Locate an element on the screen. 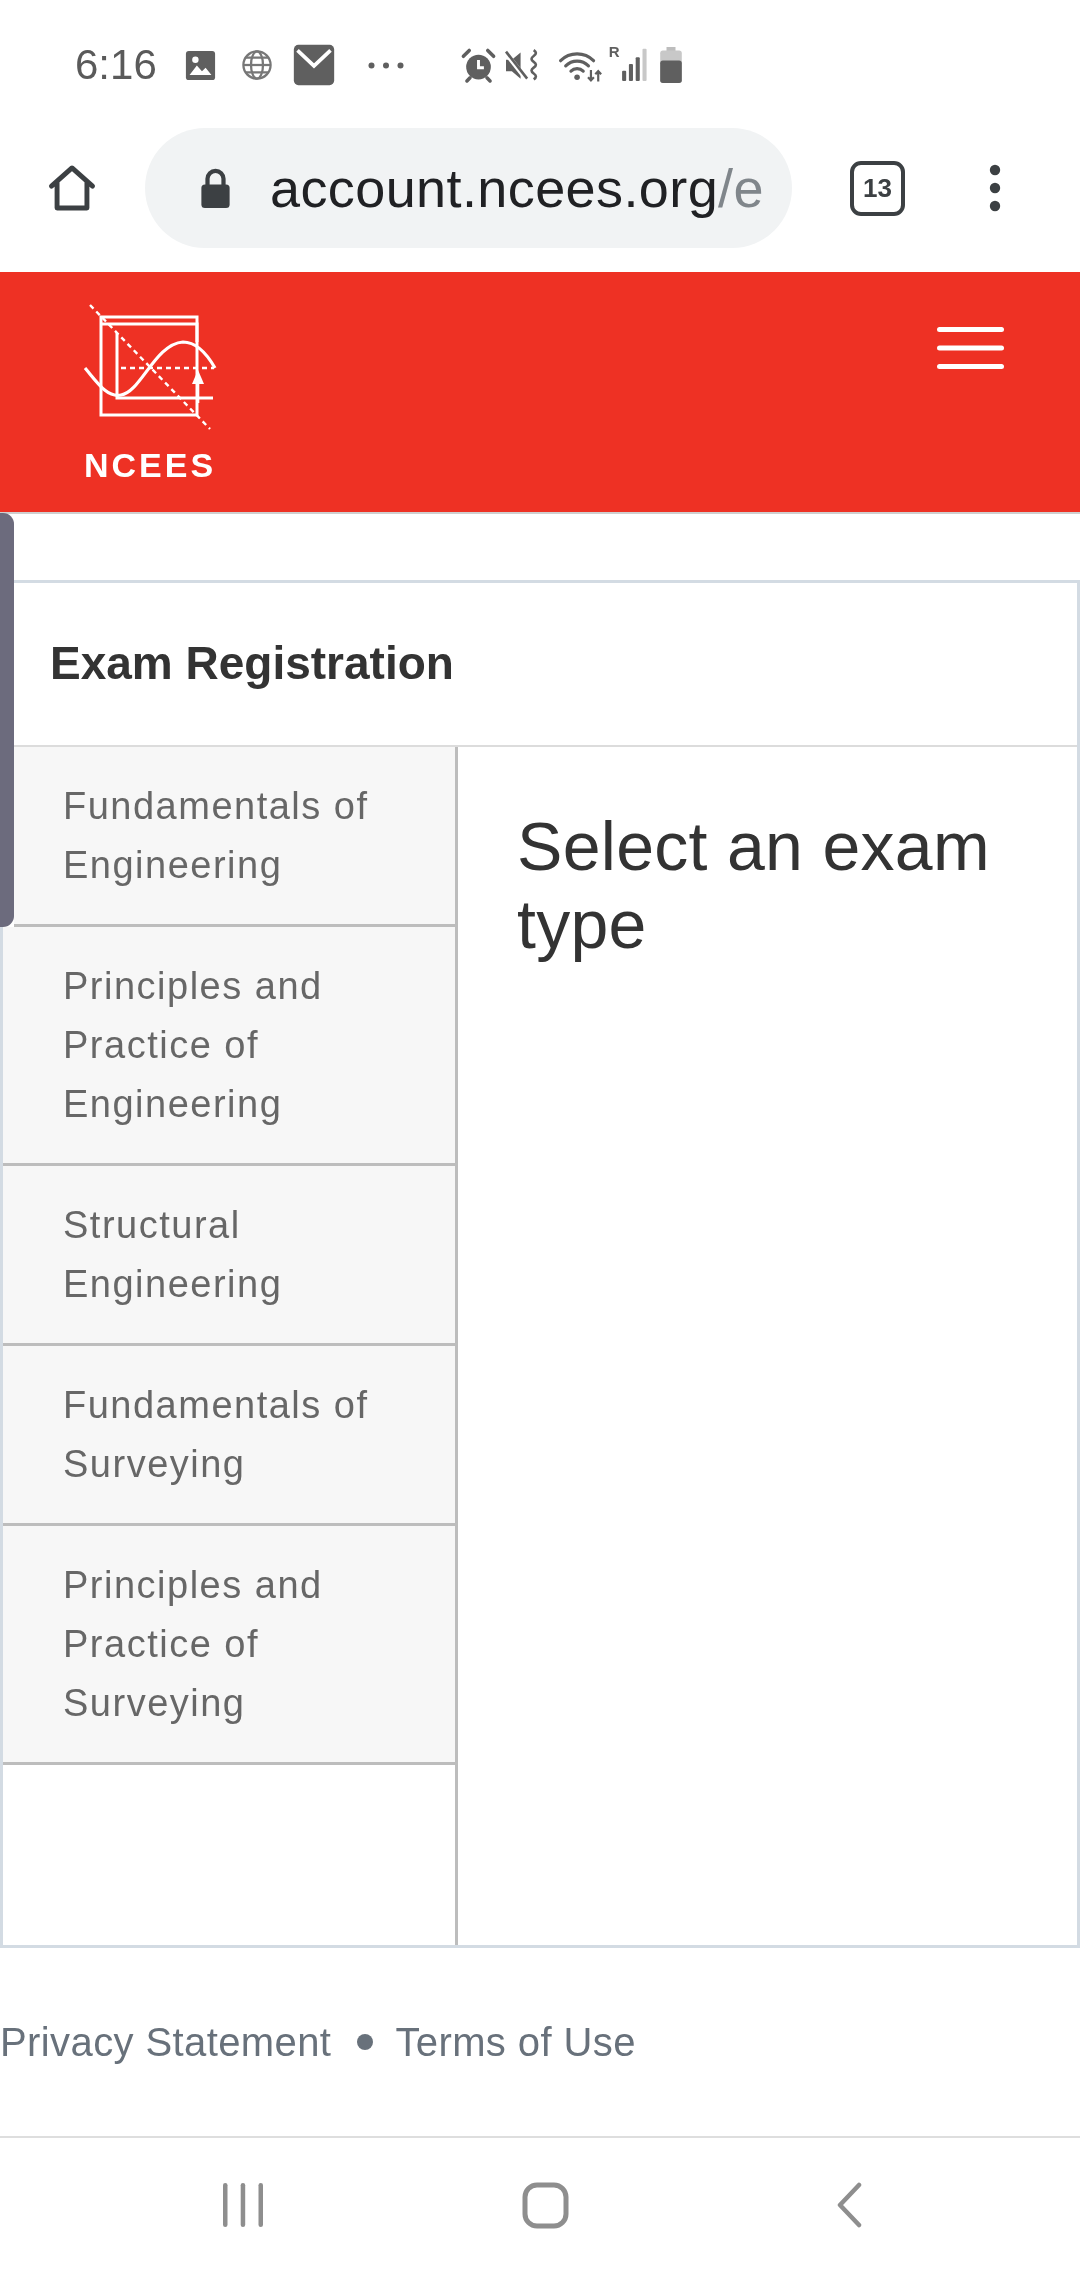 Image resolution: width=1080 pixels, height=2280 pixels. footer-link: Terms of Use is located at coordinates (515, 2042).